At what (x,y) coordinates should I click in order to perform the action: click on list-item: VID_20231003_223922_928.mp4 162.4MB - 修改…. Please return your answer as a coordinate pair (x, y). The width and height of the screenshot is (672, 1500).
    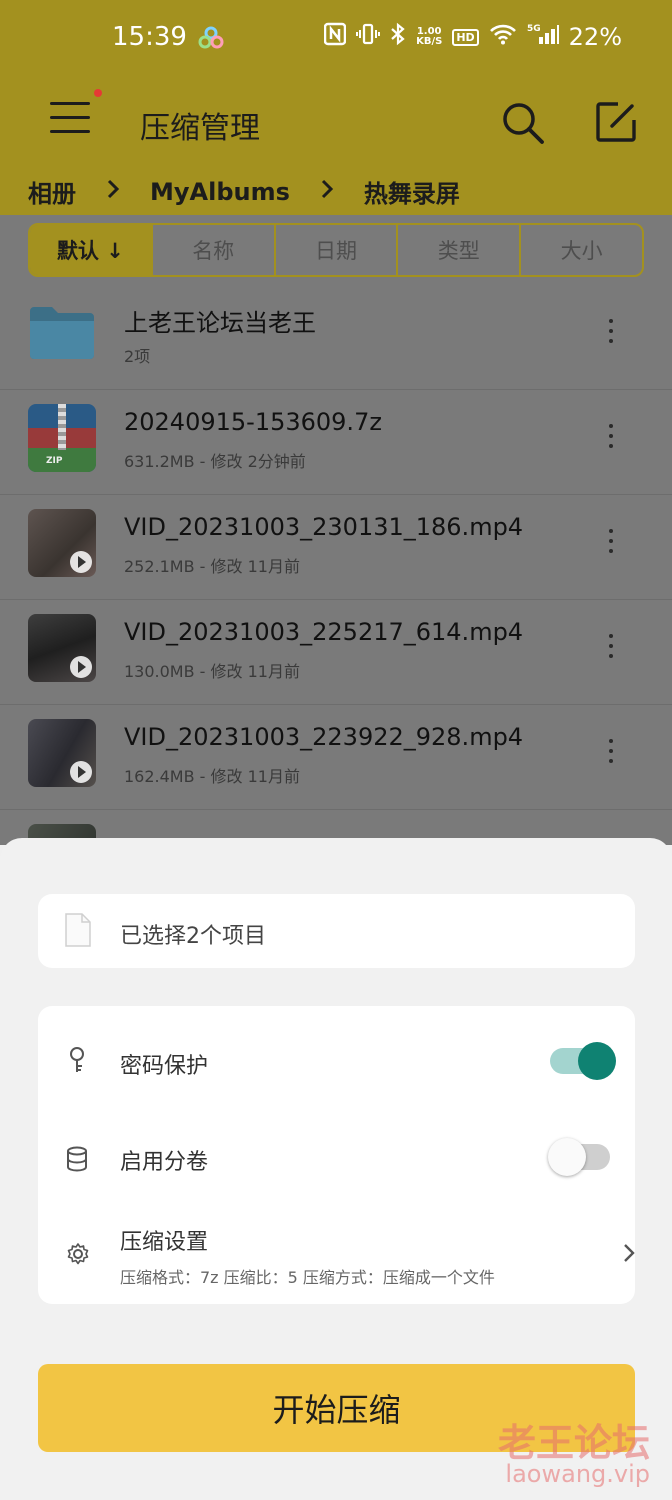
    Looking at the image, I should click on (336, 757).